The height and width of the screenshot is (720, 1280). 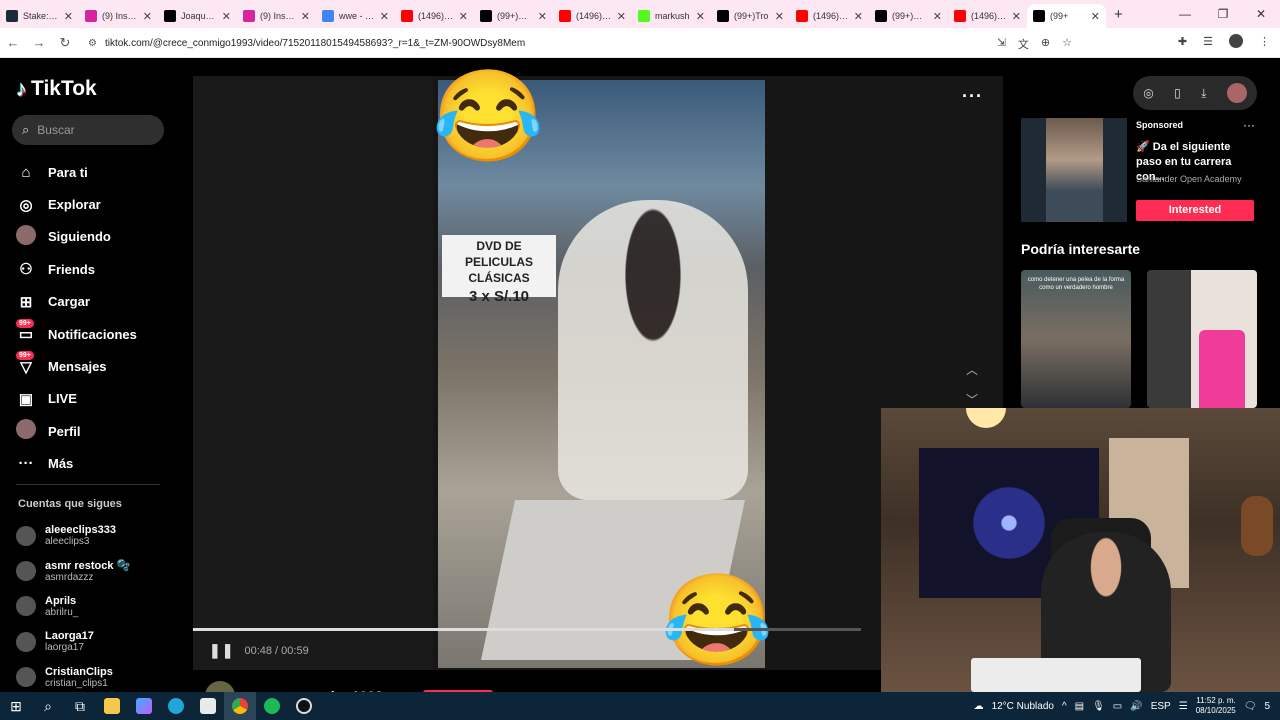 I want to click on nav-item-siguiendo: Siguiendo, so click(x=76, y=237).